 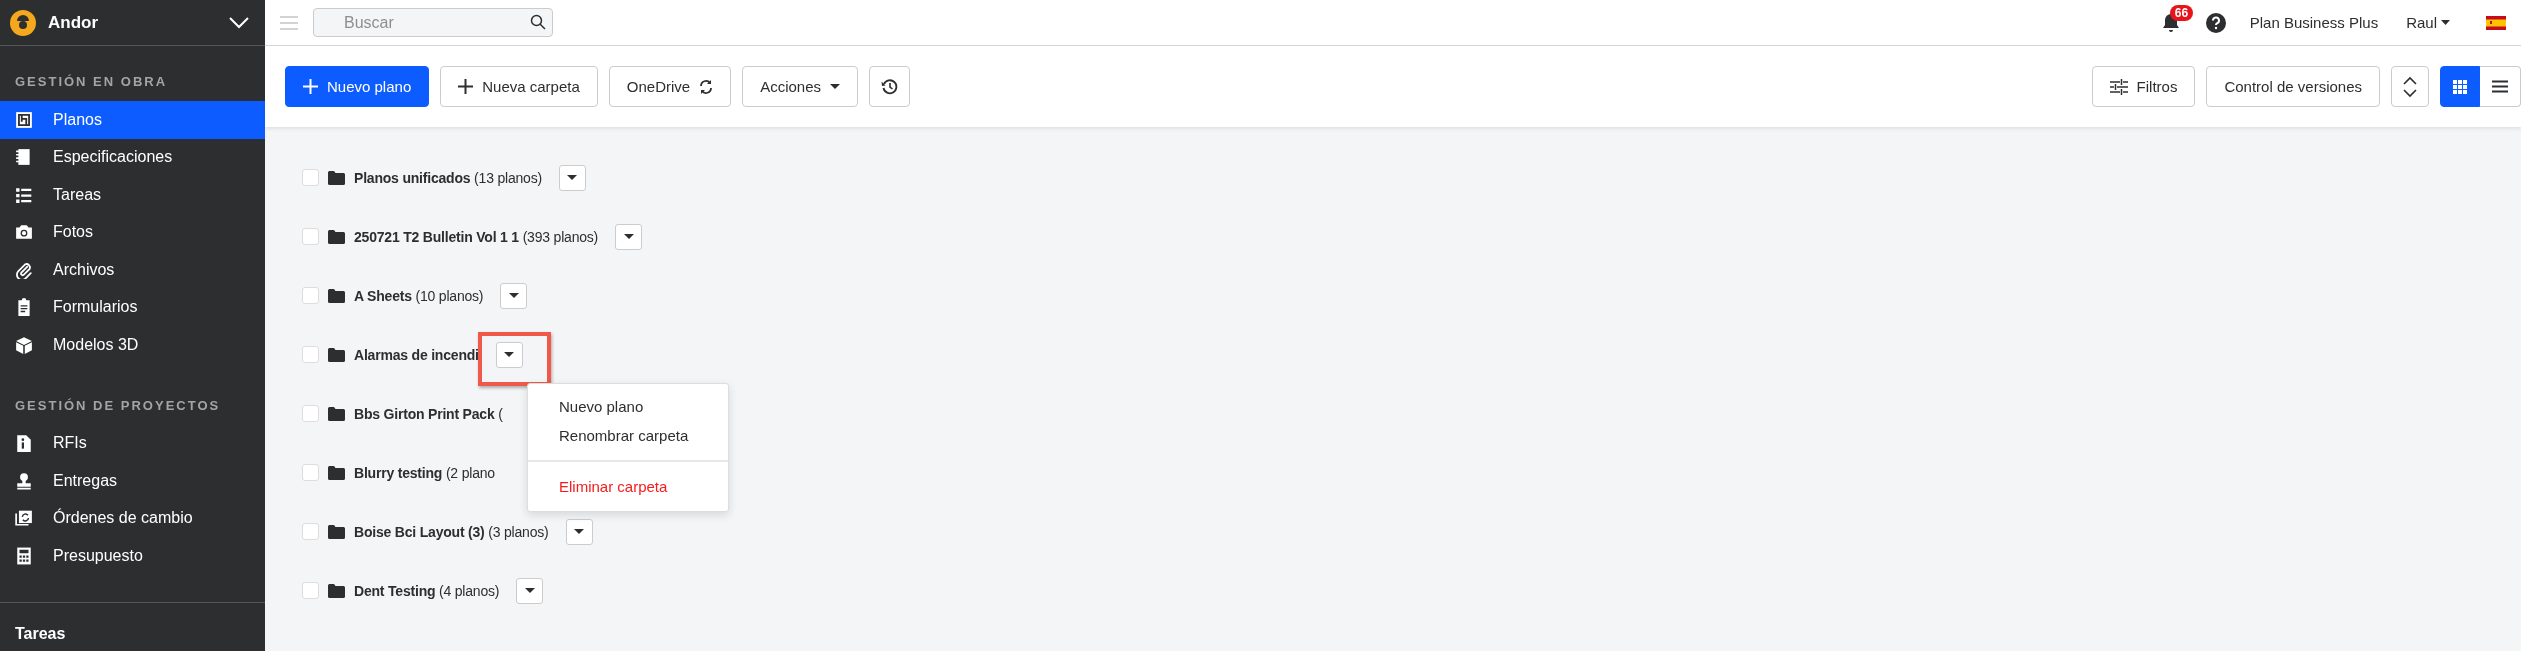 What do you see at coordinates (132, 270) in the screenshot?
I see `sidebar-item: Archivos` at bounding box center [132, 270].